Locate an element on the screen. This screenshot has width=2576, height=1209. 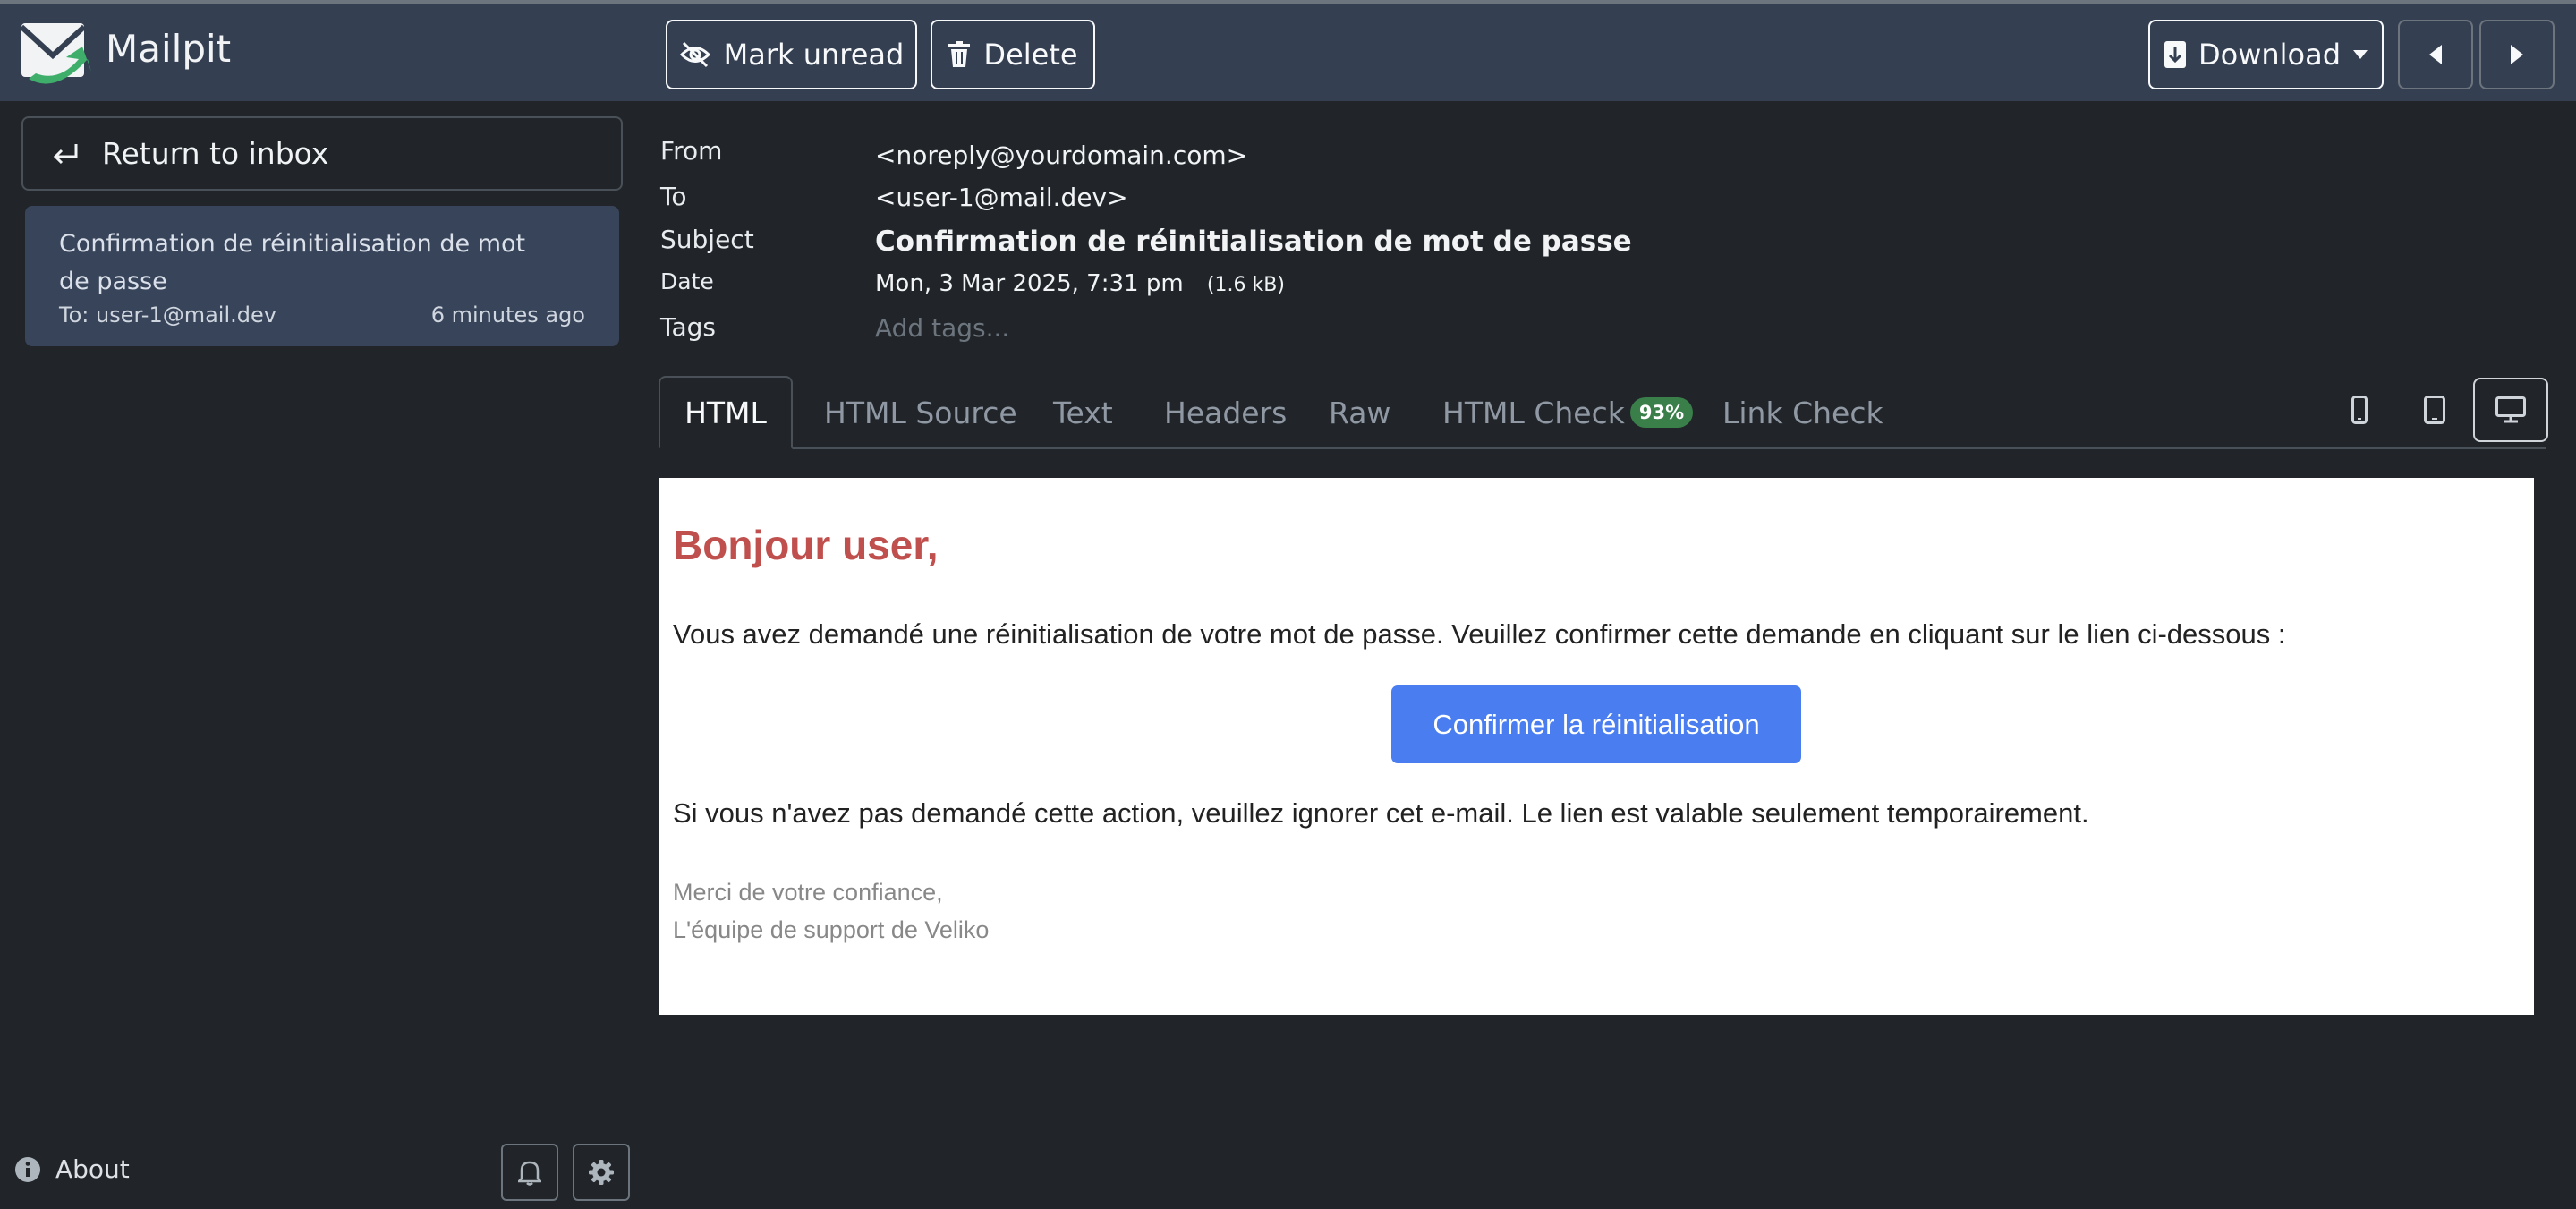
date-value: Mon, 3 Mar 2025, 7:31 pm (1.6 kB) is located at coordinates (1080, 283).